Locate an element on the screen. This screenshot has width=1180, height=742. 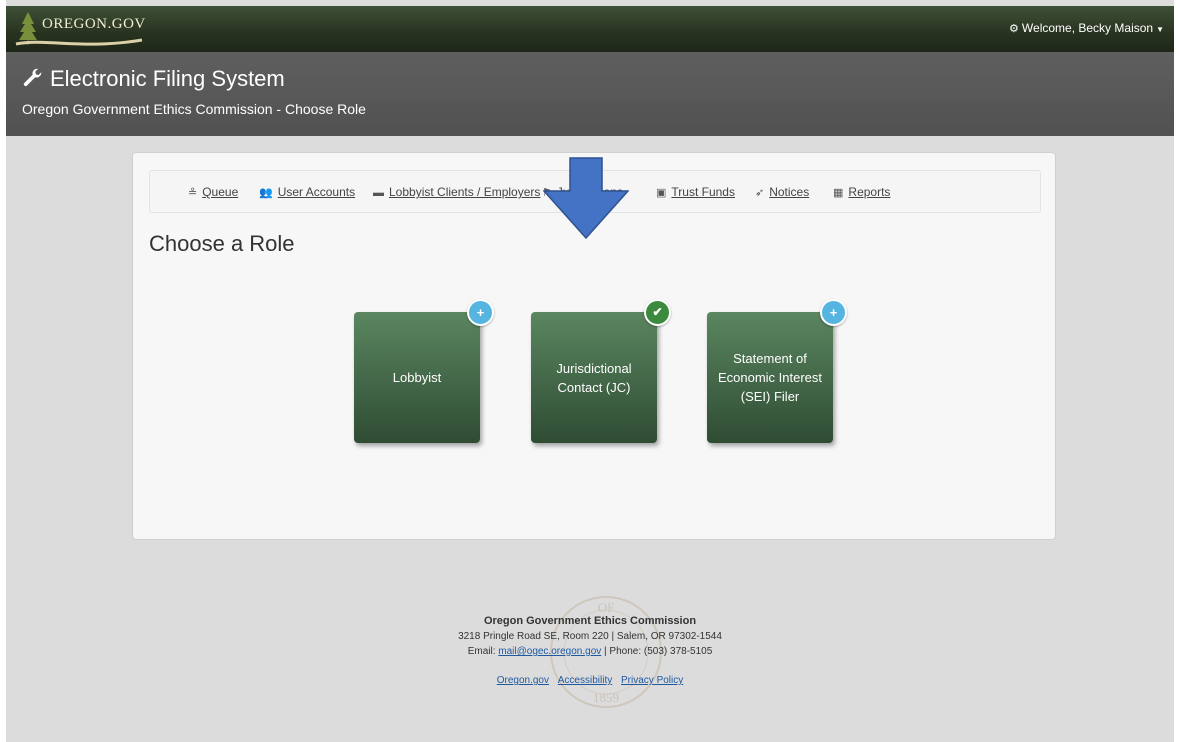
top-bar: OREGON.GOV ⚙ Welcome, Becky Maison ▼ is located at coordinates (590, 29).